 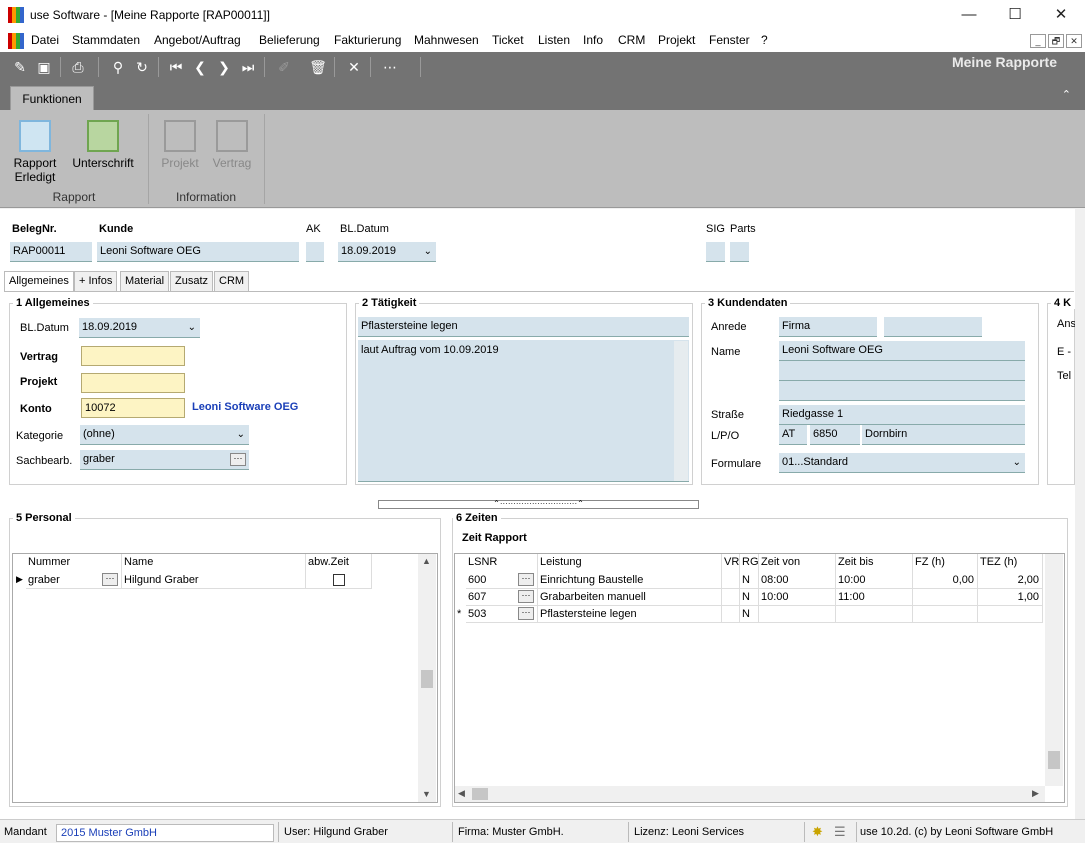 I want to click on personal-cell-name: Hilgund Graber, so click(x=214, y=580).